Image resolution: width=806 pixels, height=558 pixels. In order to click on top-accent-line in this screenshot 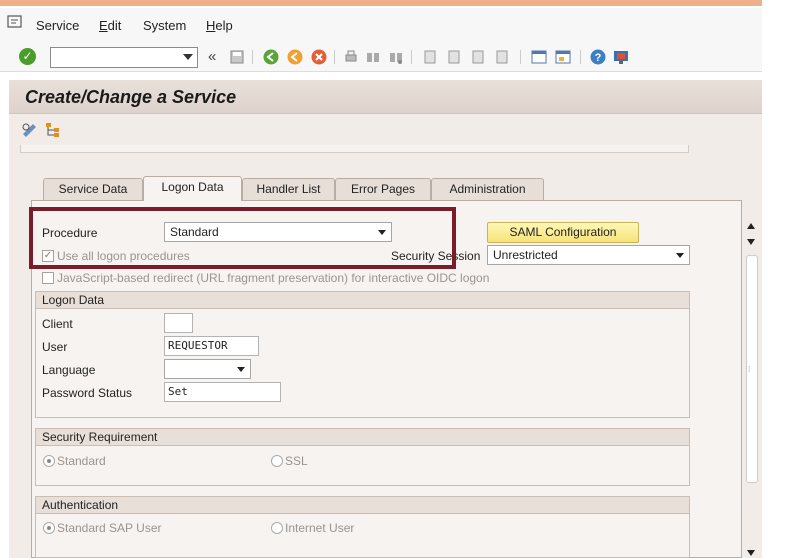, I will do `click(381, 3)`.